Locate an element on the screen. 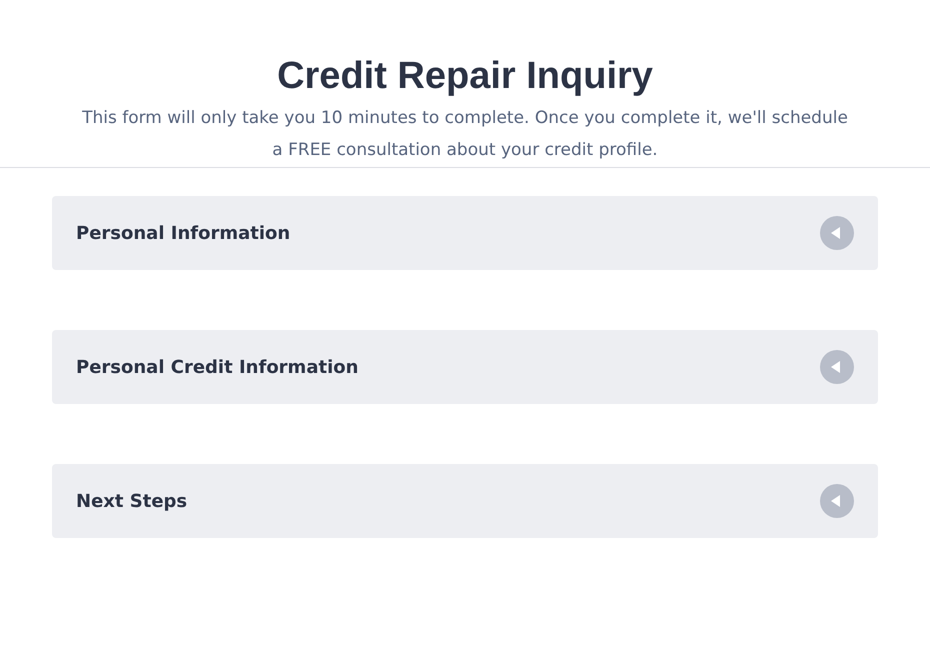 This screenshot has height=647, width=930. section-header: Personal Information is located at coordinates (465, 233).